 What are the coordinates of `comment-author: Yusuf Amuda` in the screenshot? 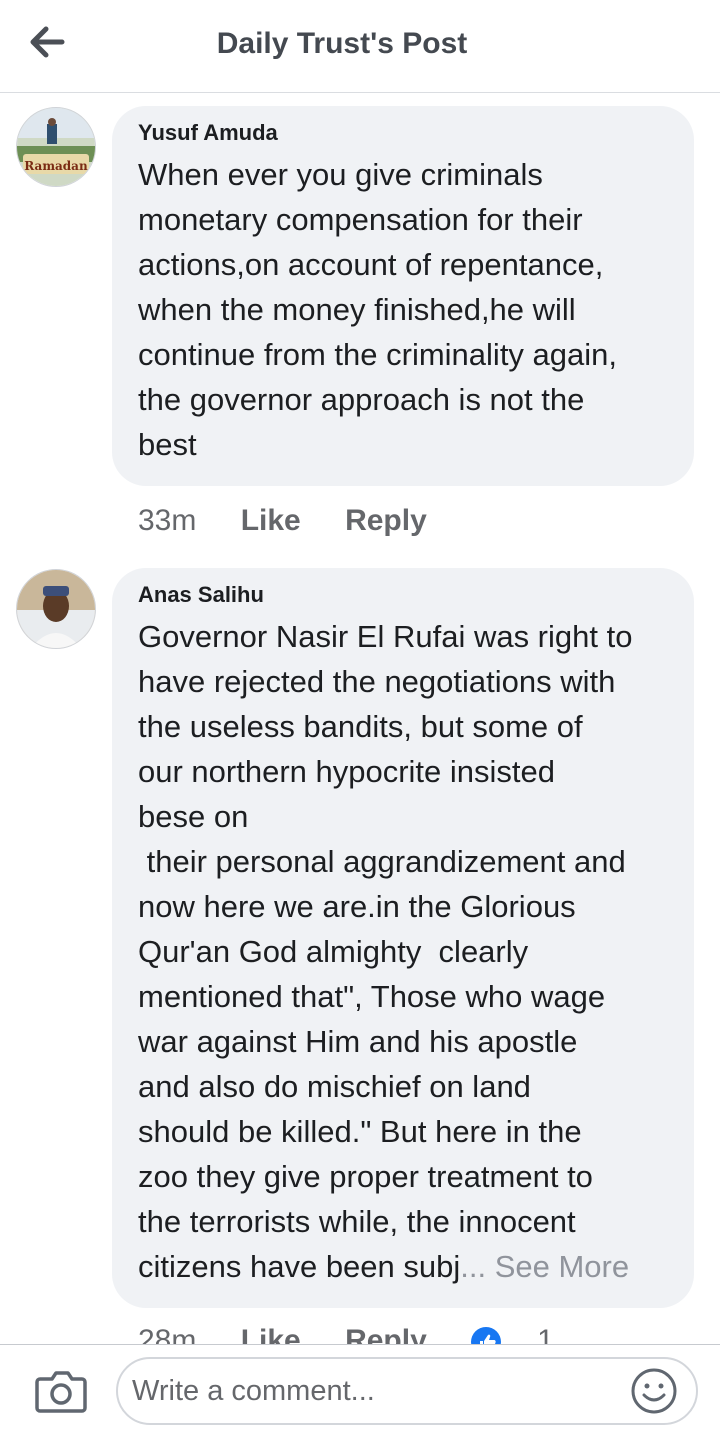 It's located at (403, 133).